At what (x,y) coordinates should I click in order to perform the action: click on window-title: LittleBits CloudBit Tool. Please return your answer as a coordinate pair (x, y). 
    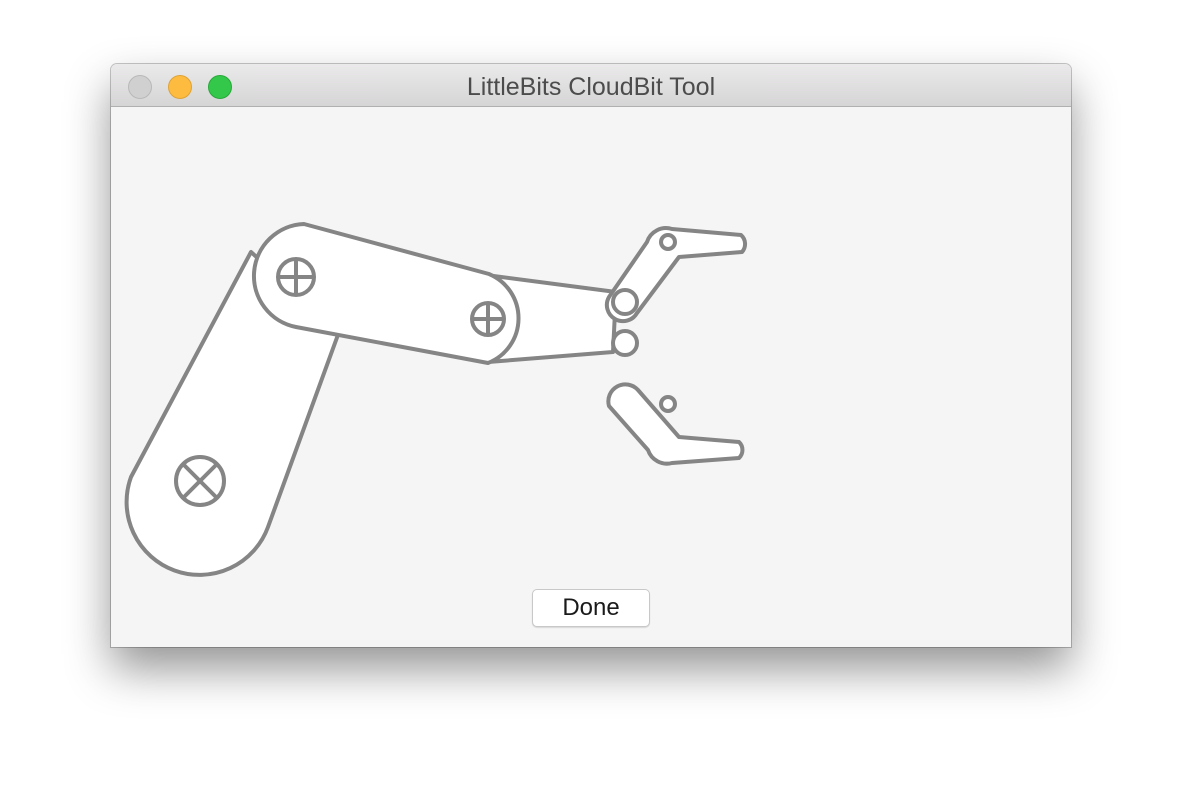
    Looking at the image, I should click on (591, 87).